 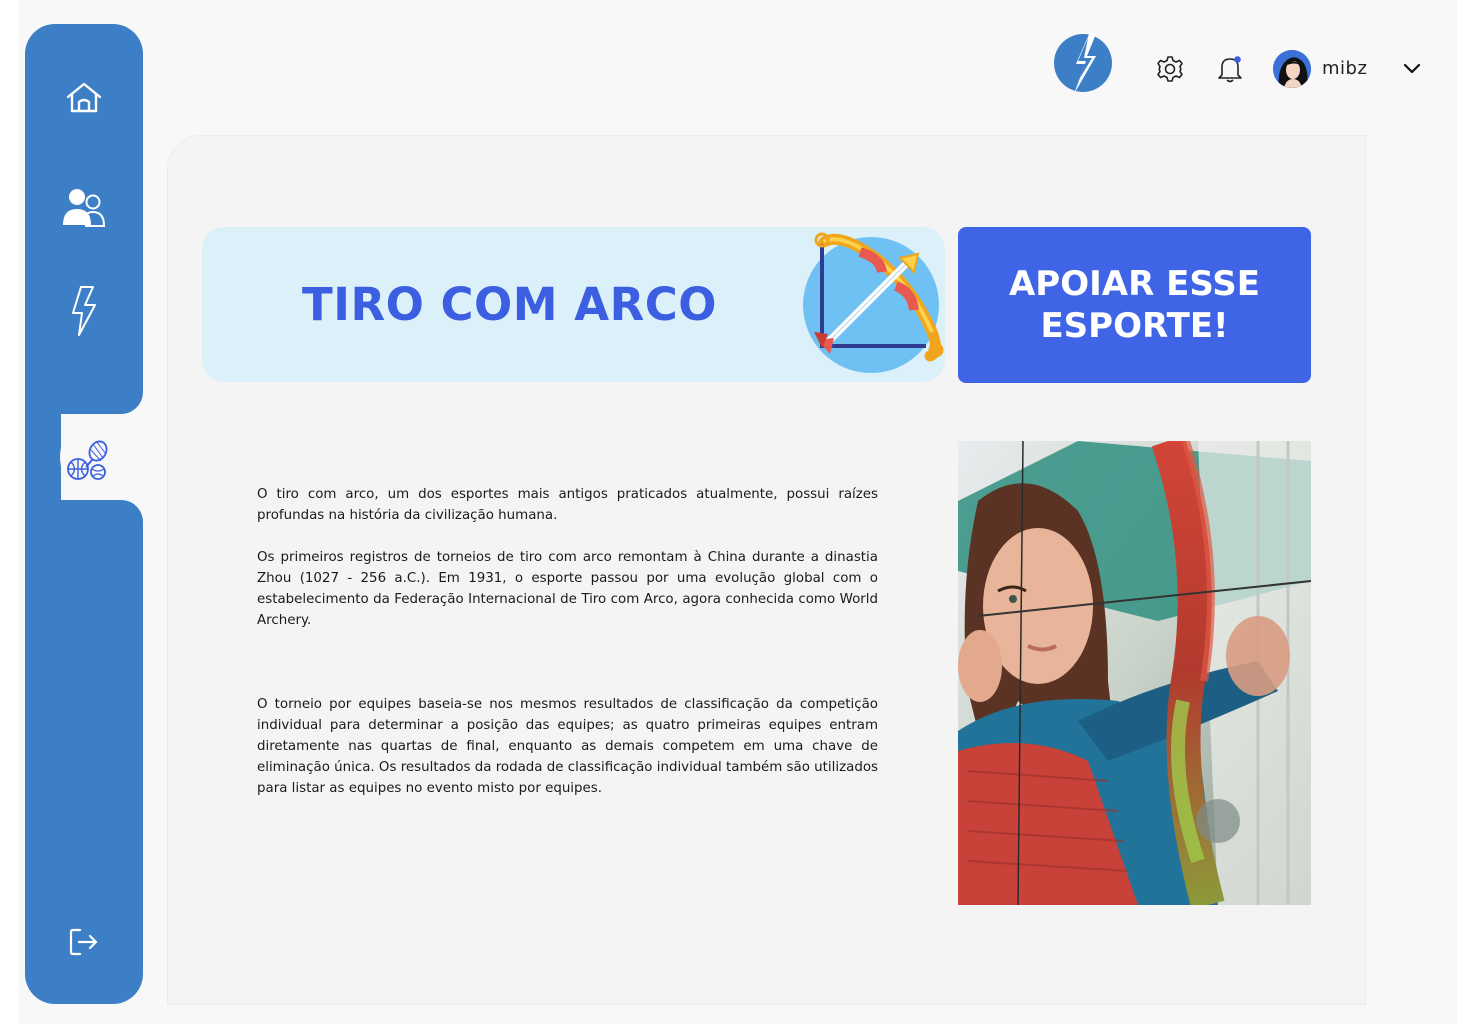 I want to click on settings-button, so click(x=1170, y=69).